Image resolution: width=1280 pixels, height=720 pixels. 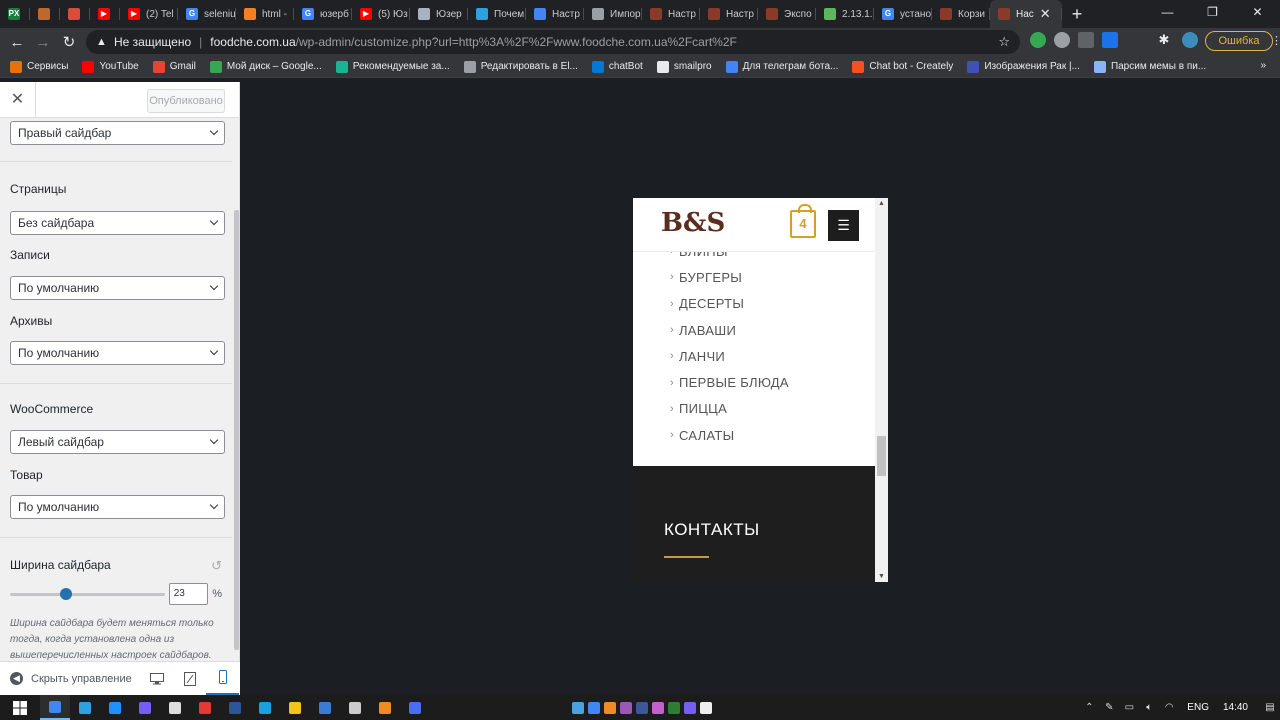 What do you see at coordinates (66, 593) in the screenshot?
I see `slider-handle` at bounding box center [66, 593].